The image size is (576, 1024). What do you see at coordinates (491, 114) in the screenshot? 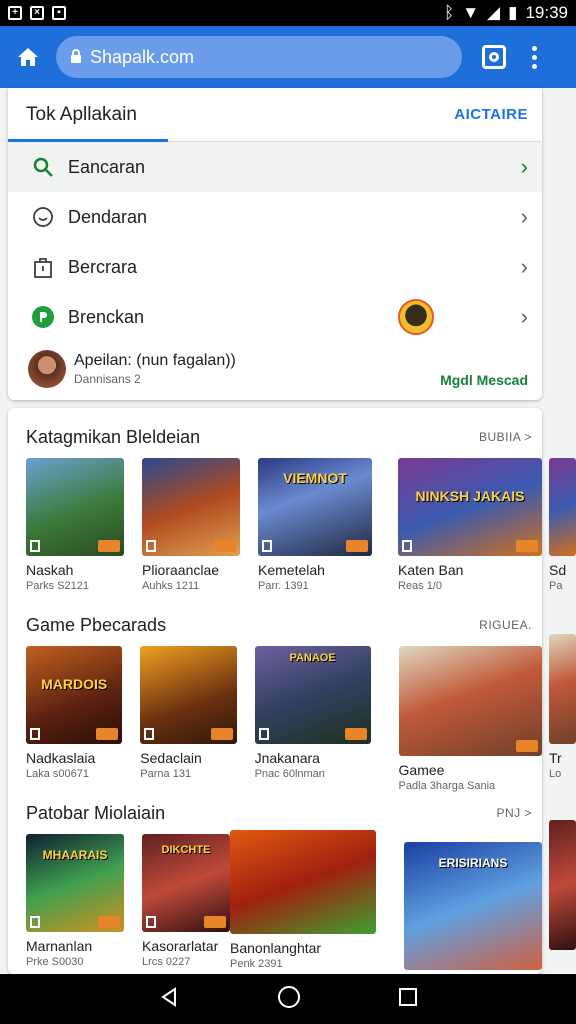
I see `tab-action-link: AICTAIRE` at bounding box center [491, 114].